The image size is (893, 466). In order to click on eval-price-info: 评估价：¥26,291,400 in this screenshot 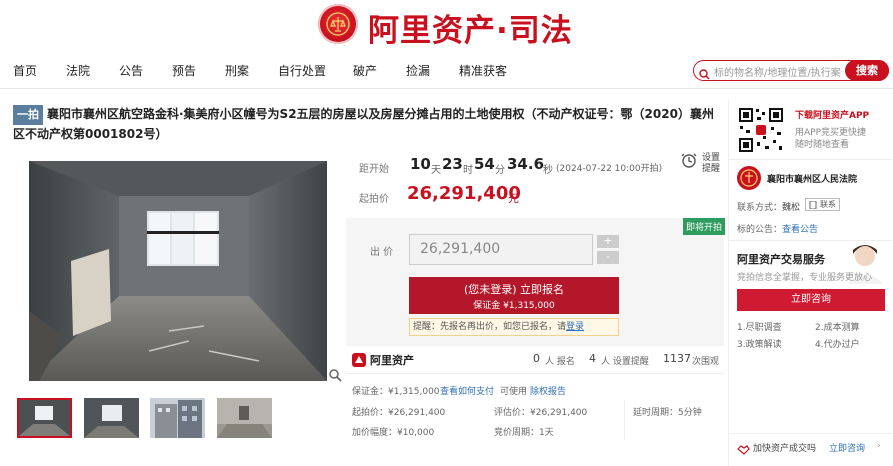, I will do `click(541, 413)`.